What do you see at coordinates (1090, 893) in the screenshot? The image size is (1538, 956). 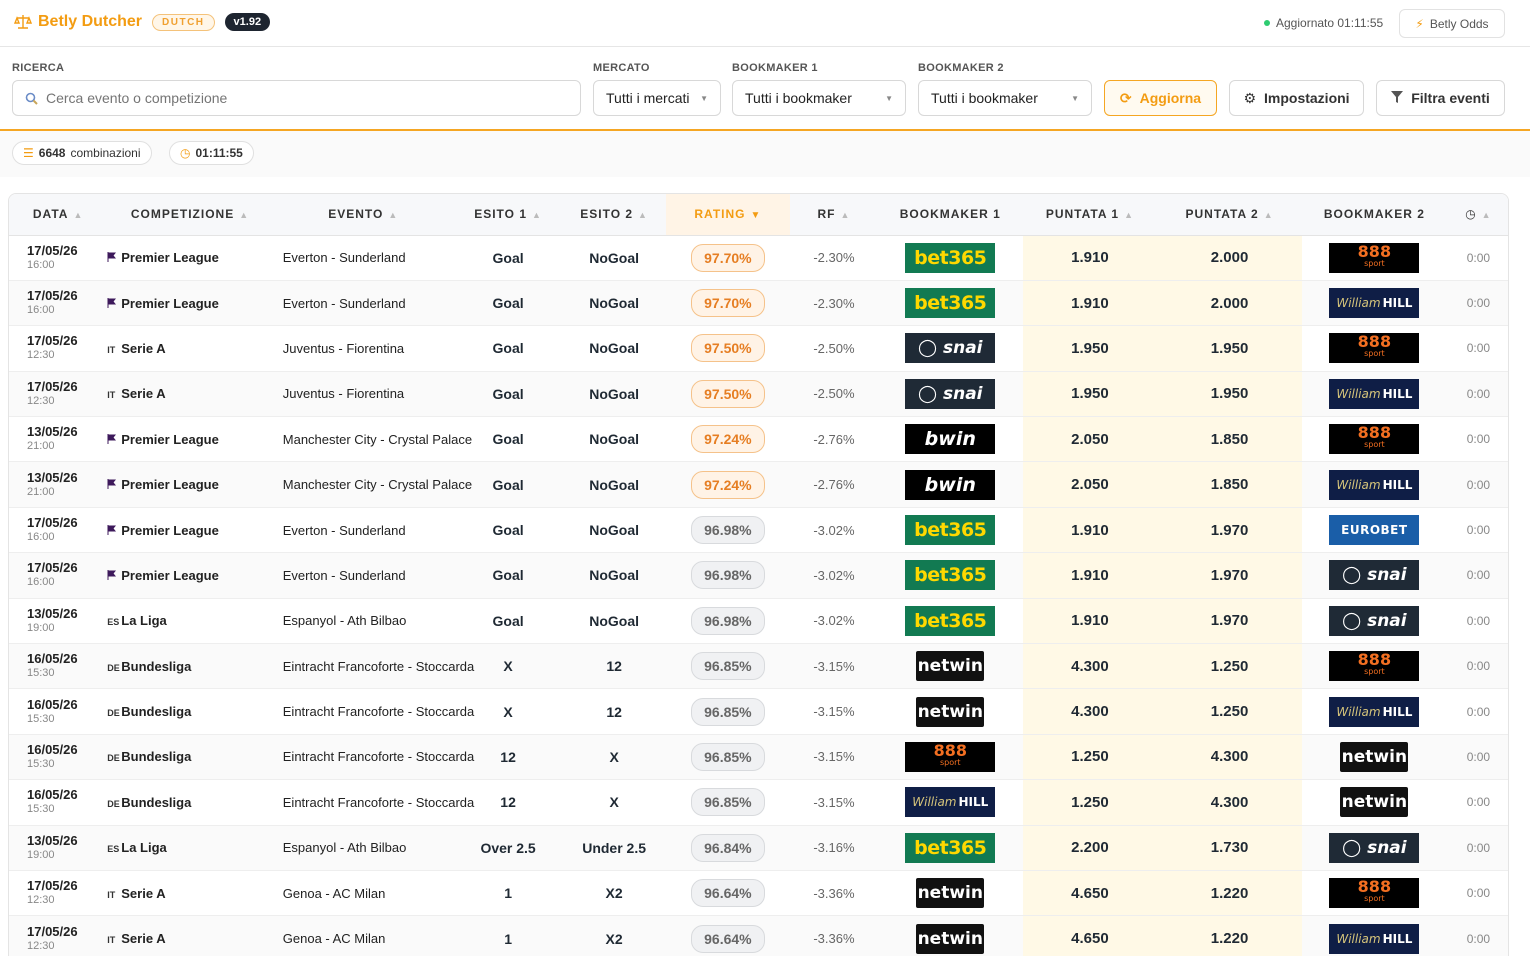 I see `stake1-text: 4.650` at bounding box center [1090, 893].